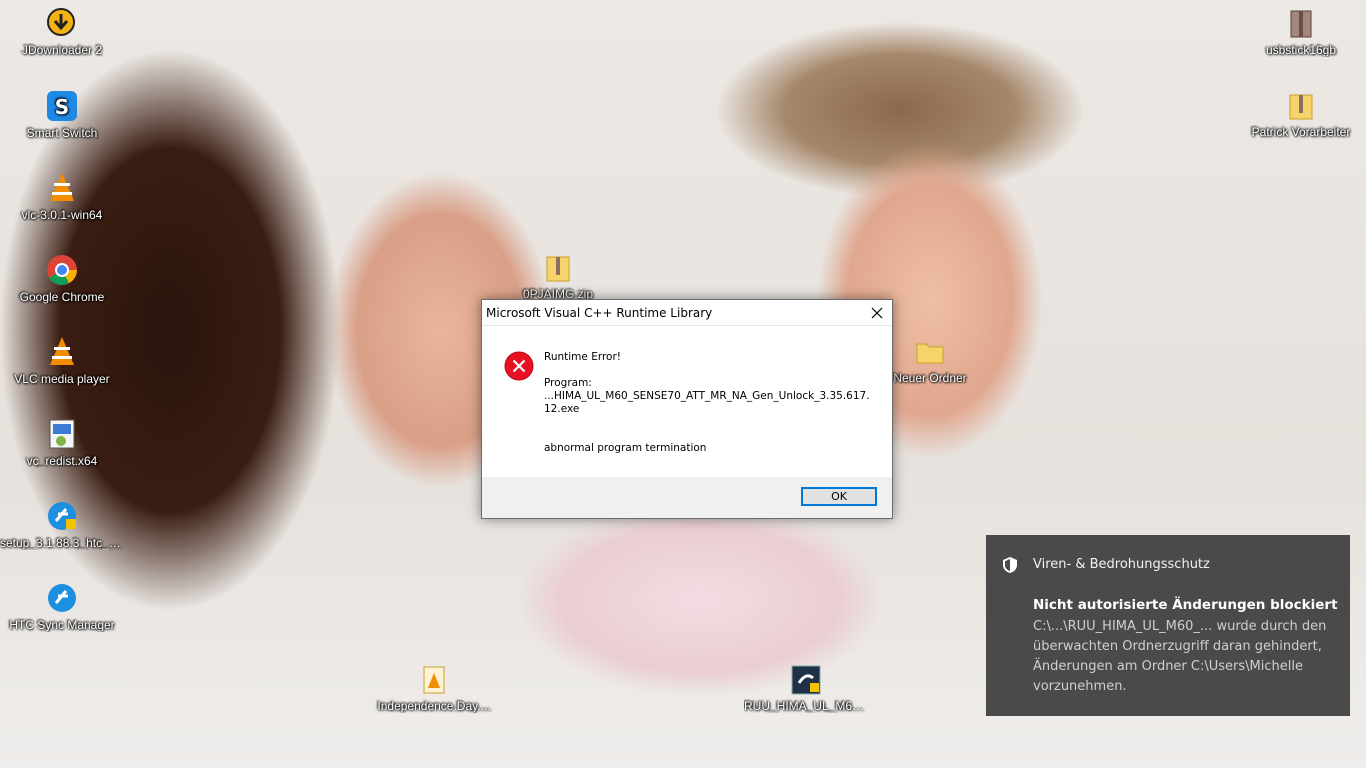  What do you see at coordinates (568, 383) in the screenshot?
I see `program-label: Program:` at bounding box center [568, 383].